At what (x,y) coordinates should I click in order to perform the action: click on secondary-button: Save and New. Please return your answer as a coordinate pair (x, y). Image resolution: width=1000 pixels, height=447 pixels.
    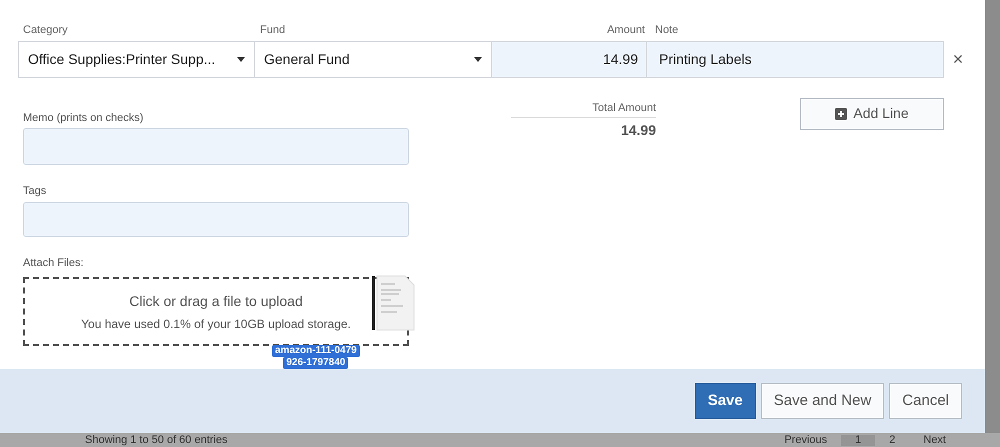
    Looking at the image, I should click on (822, 401).